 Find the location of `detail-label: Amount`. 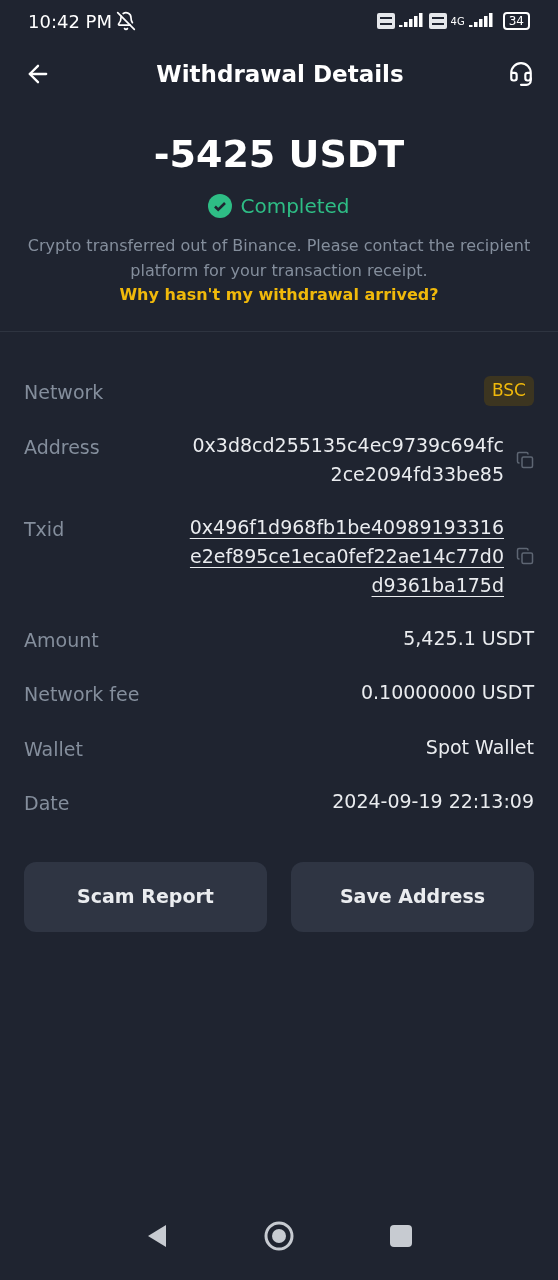

detail-label: Amount is located at coordinates (61, 639).